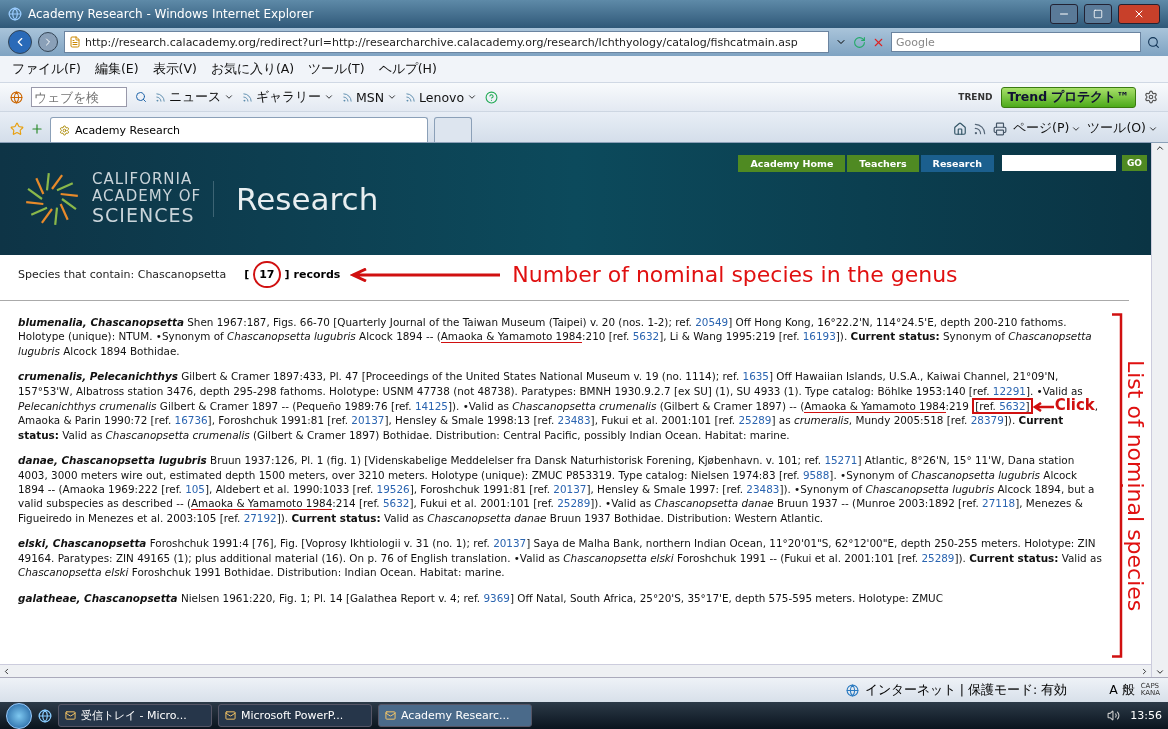 This screenshot has width=1168, height=729. What do you see at coordinates (143, 179) in the screenshot?
I see `logo-text: CALIFORNIA` at bounding box center [143, 179].